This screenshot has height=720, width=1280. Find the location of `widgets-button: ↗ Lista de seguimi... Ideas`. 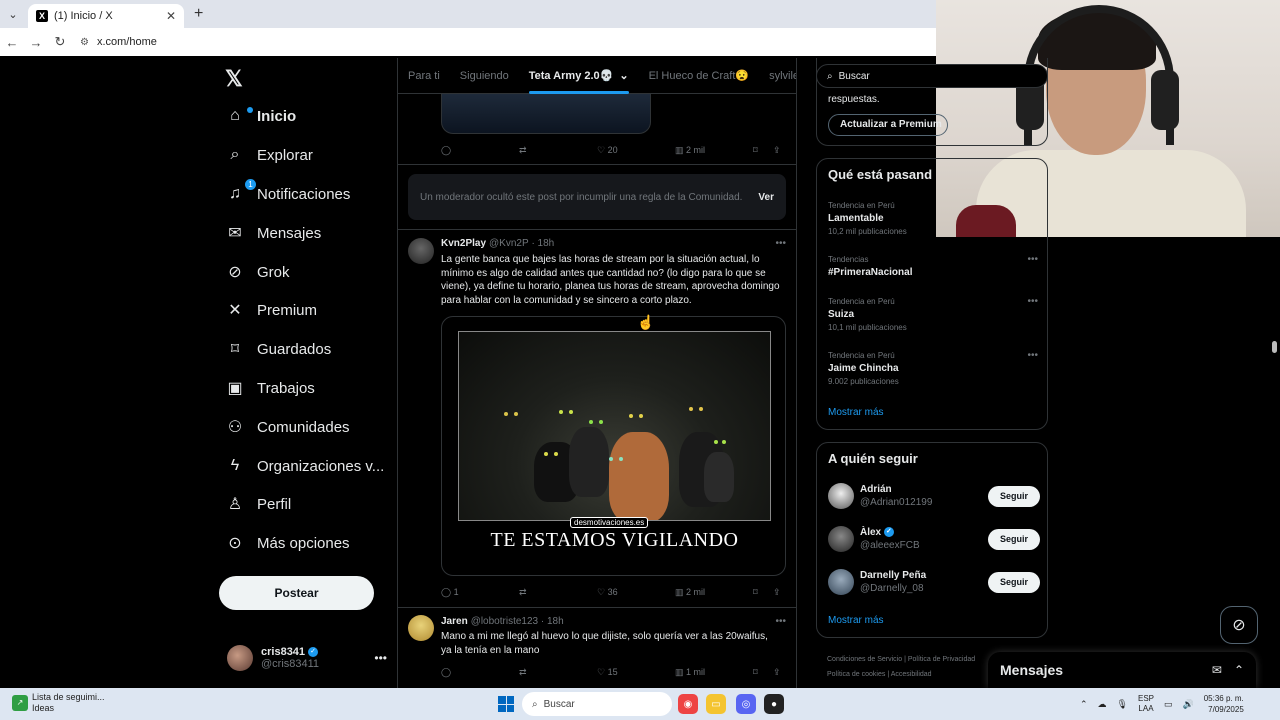

widgets-button: ↗ Lista de seguimi... Ideas is located at coordinates (58, 703).